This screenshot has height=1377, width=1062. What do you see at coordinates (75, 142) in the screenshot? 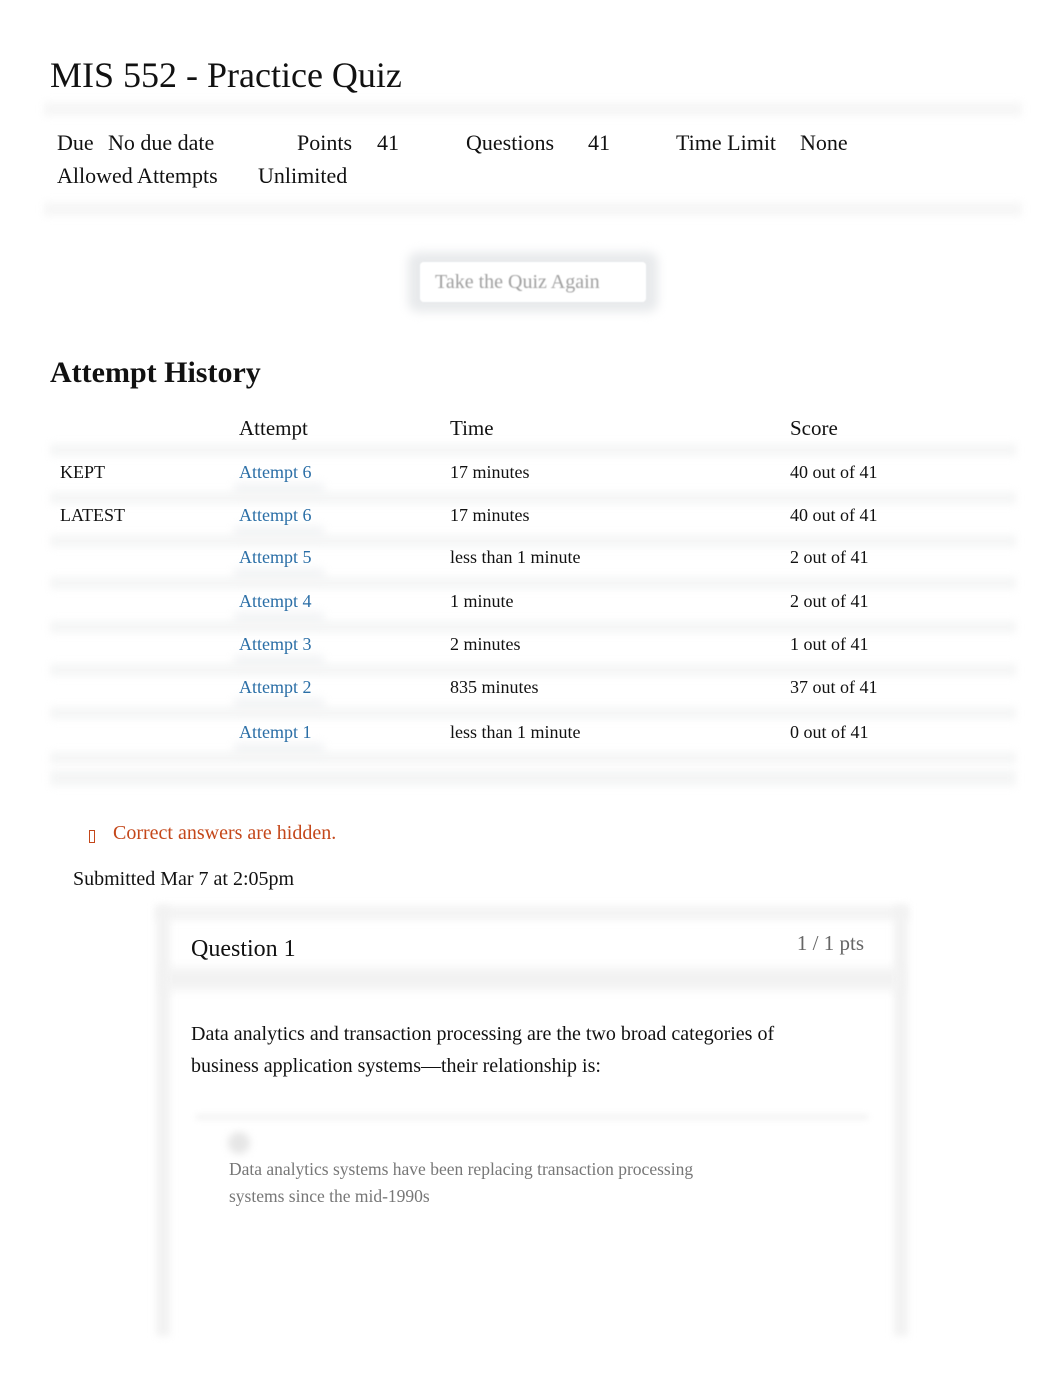
I see `due-label: Due` at bounding box center [75, 142].